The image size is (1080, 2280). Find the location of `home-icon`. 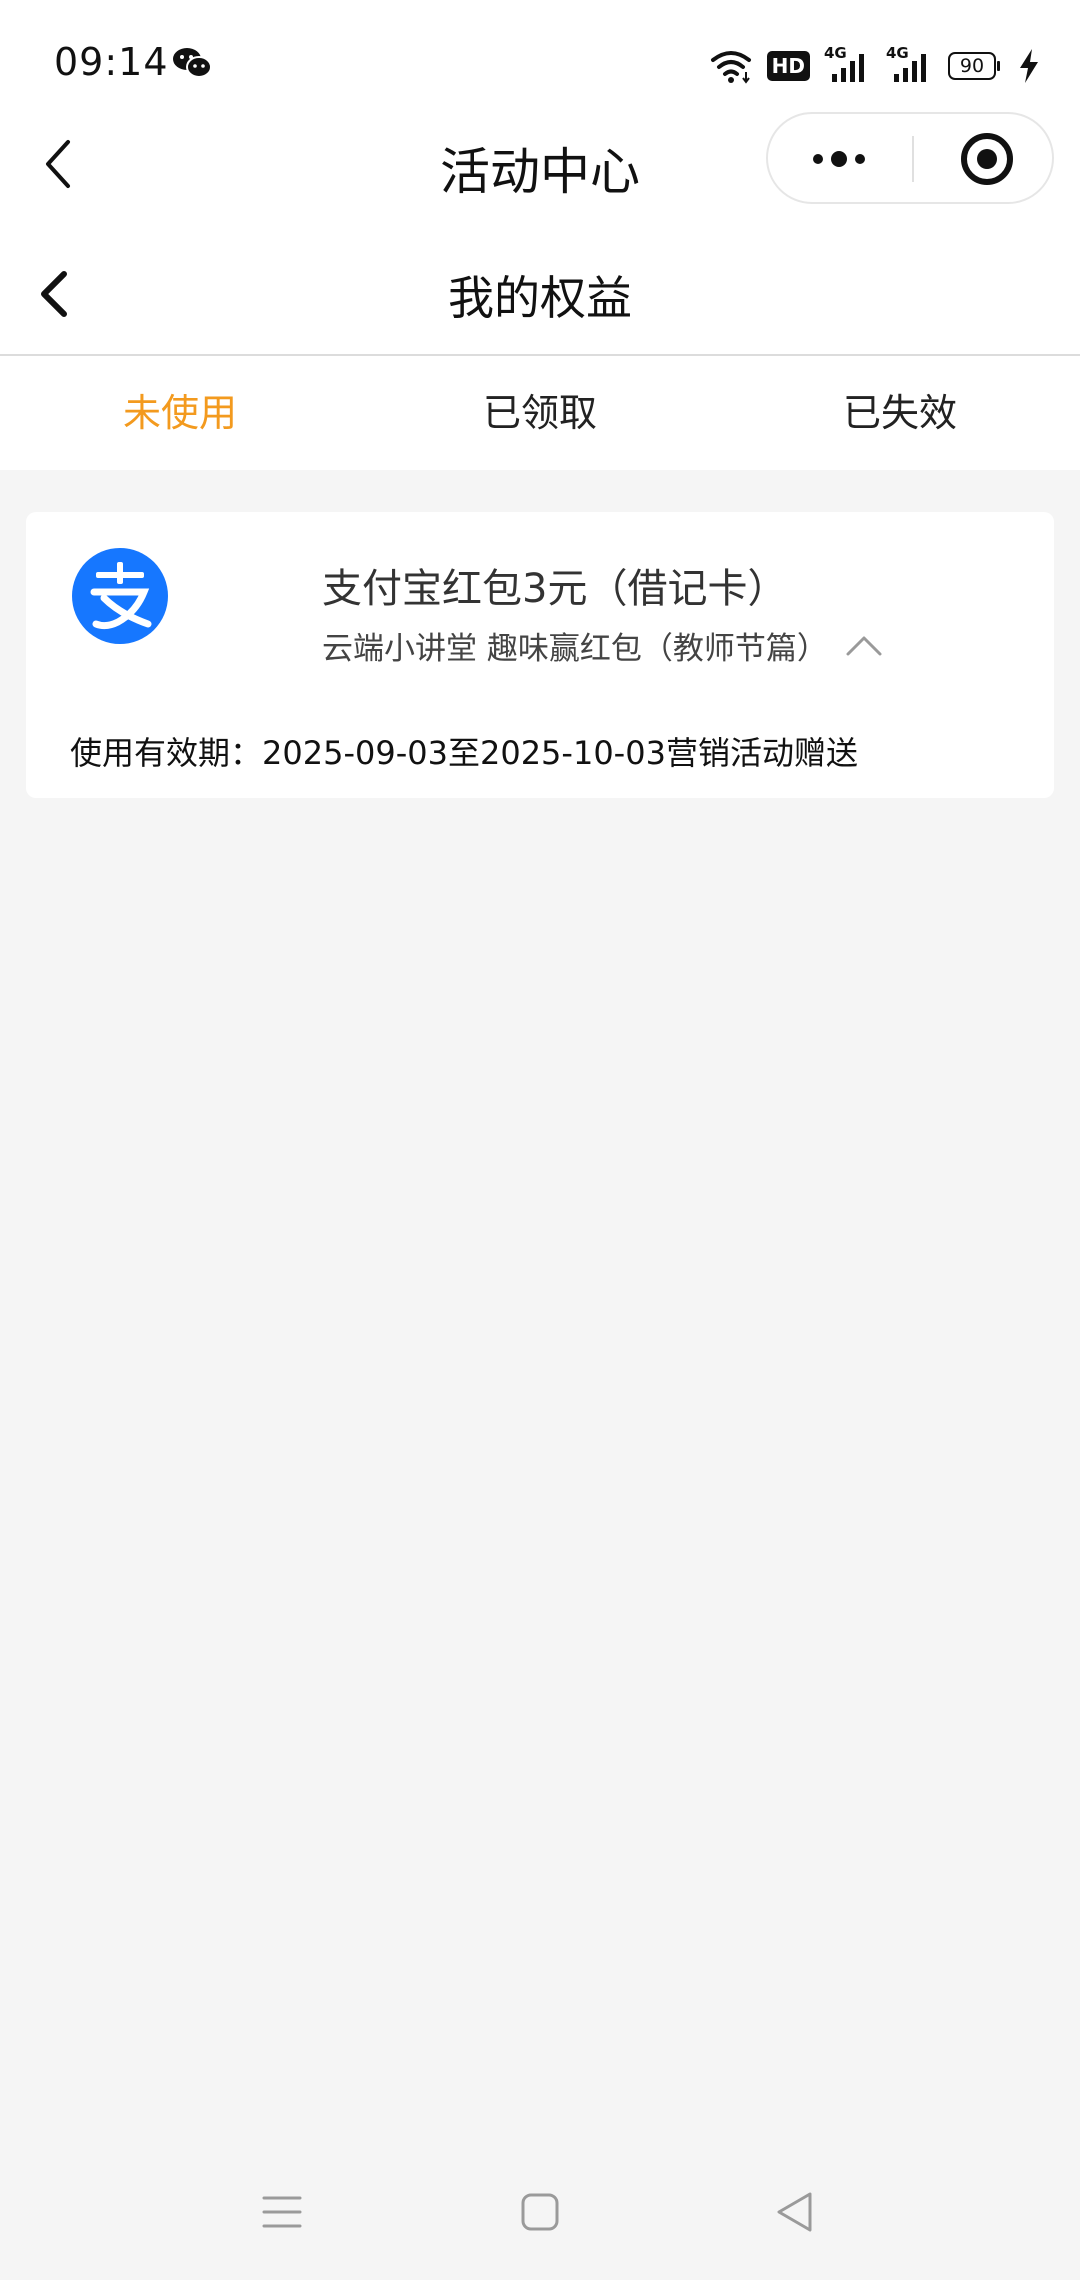

home-icon is located at coordinates (540, 2212).